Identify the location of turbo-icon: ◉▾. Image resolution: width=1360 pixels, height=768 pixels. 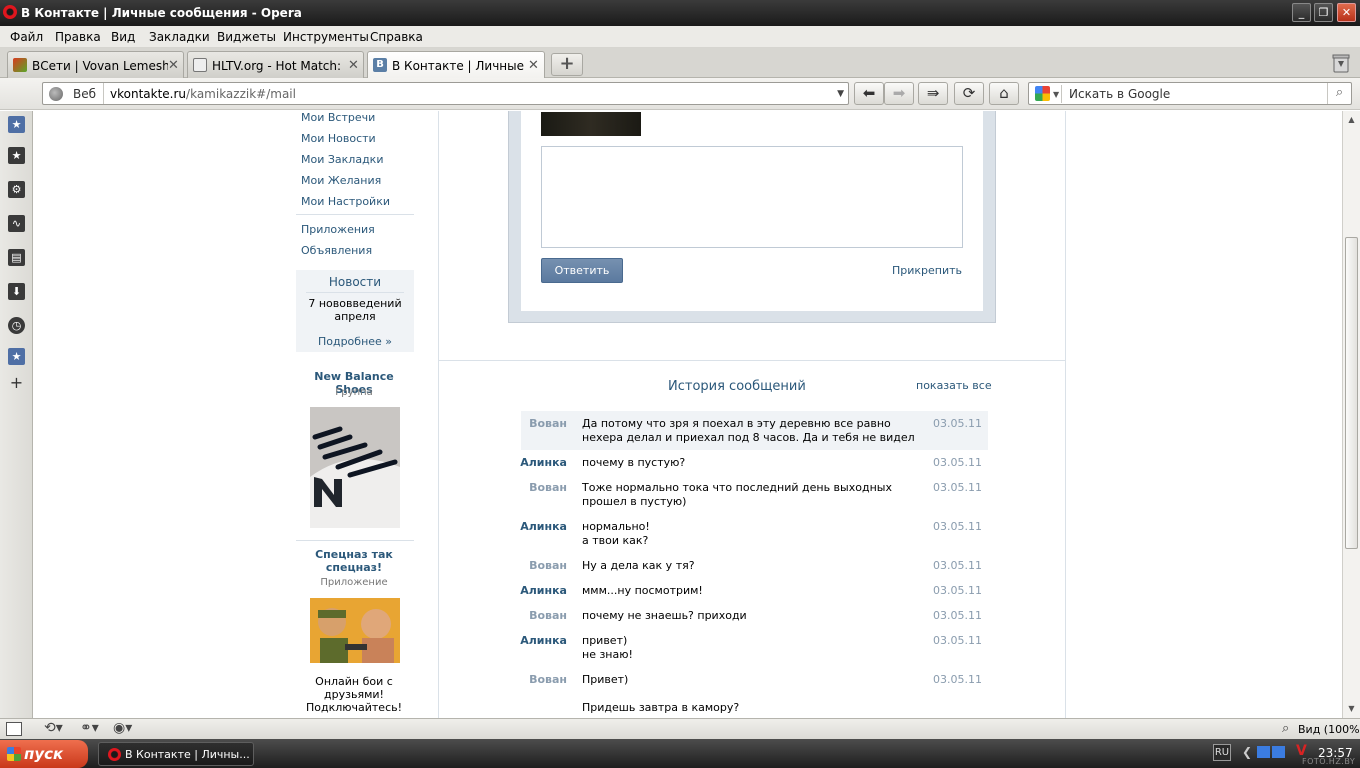
(122, 728).